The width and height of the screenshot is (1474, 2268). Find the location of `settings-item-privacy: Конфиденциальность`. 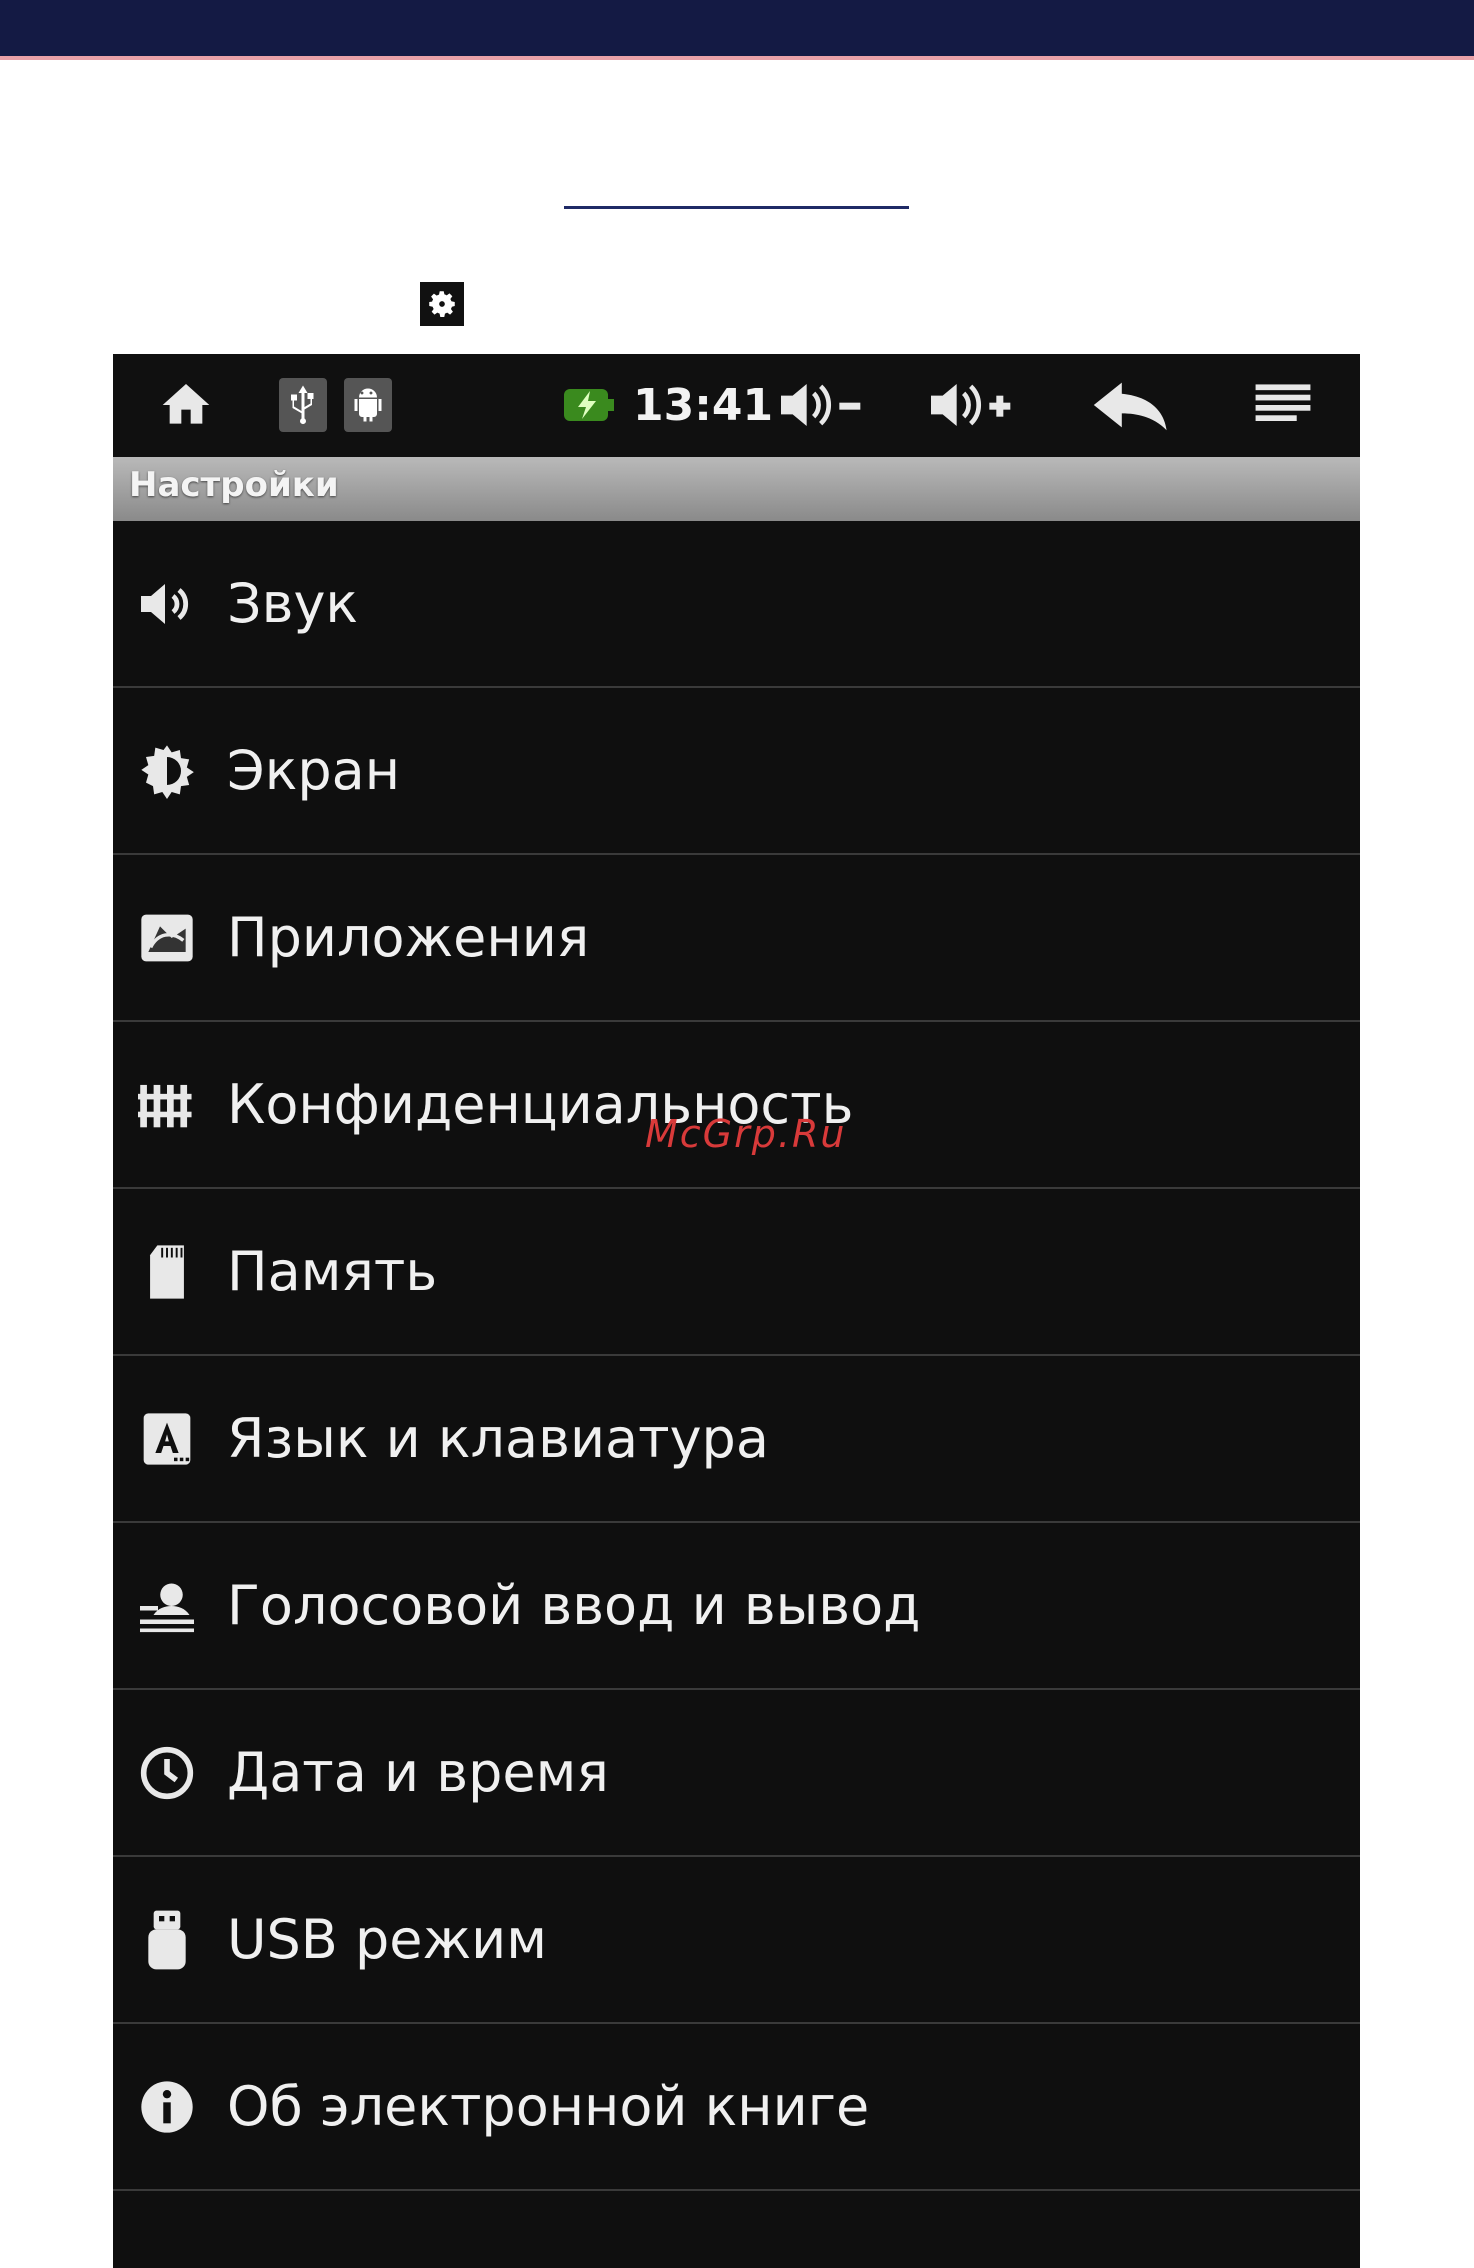

settings-item-privacy: Конфиденциальность is located at coordinates (736, 1105).